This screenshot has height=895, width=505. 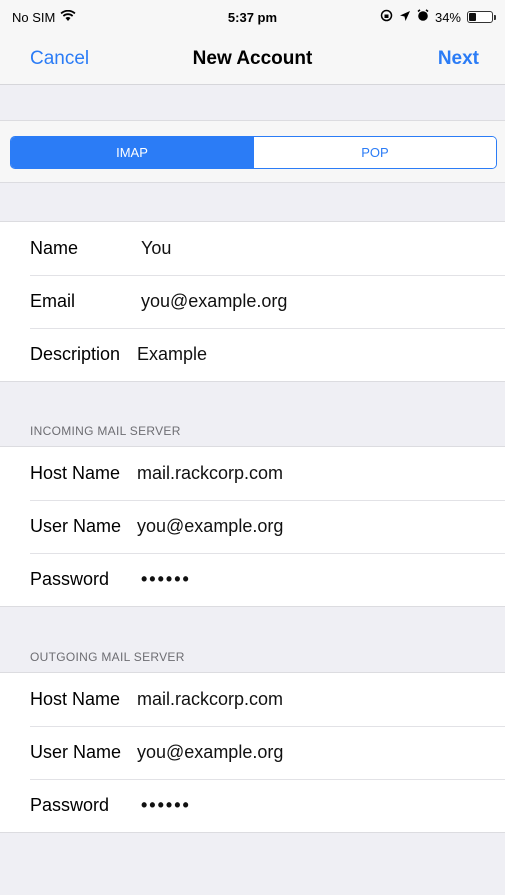 I want to click on status-bar: No SIM 5:37 pm 34%, so click(x=252, y=17).